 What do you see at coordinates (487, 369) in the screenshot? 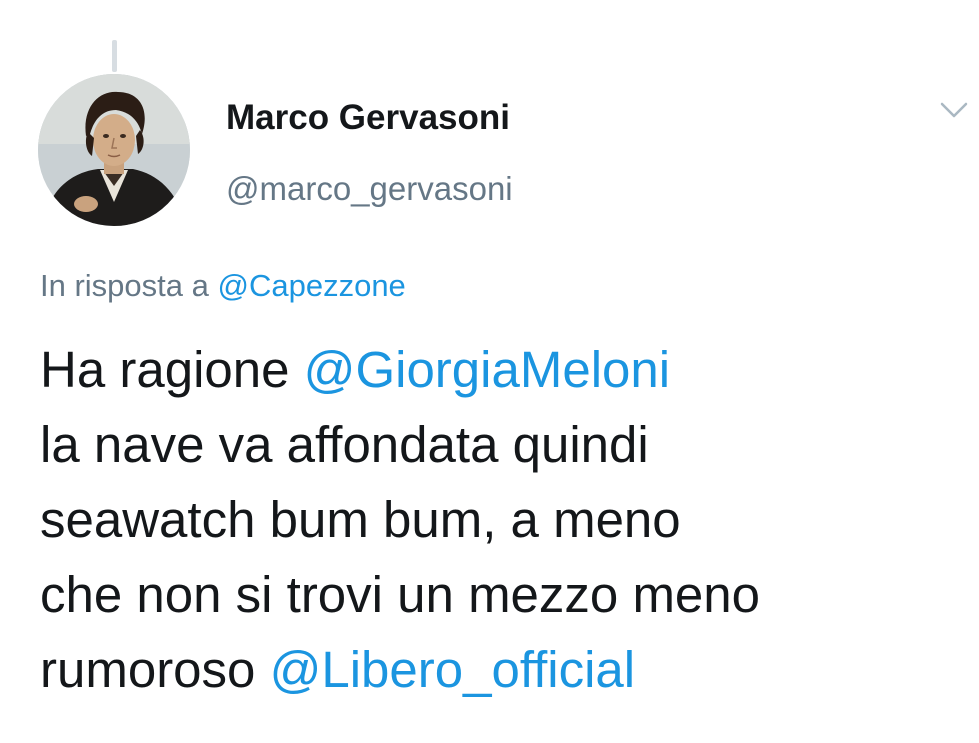
I see `mention-link-giorgiameloni: @GiorgiaMeloni` at bounding box center [487, 369].